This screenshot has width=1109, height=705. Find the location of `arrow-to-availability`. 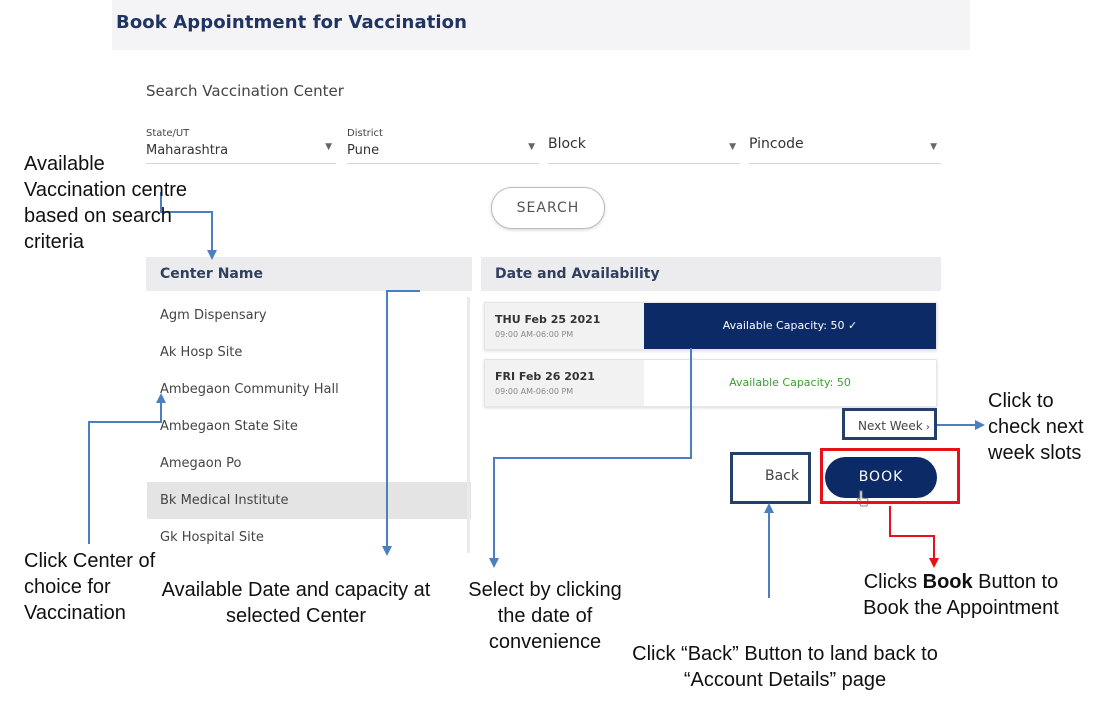

arrow-to-availability is located at coordinates (401, 423).